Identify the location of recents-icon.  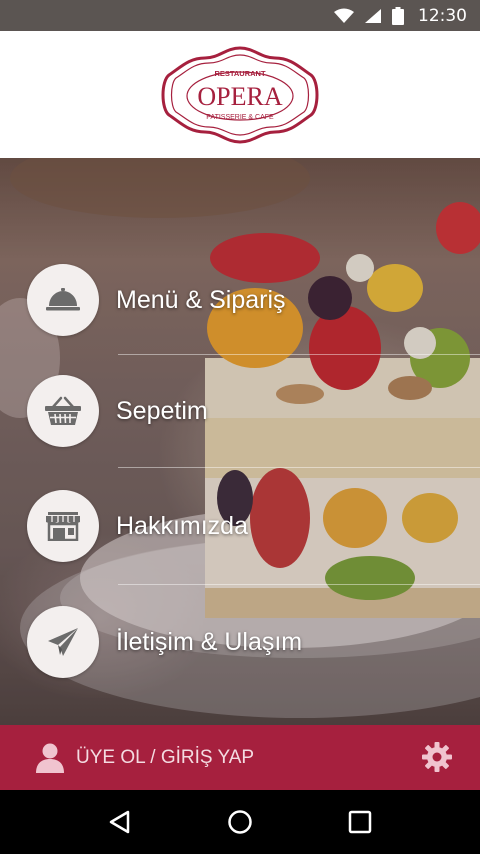
(360, 822).